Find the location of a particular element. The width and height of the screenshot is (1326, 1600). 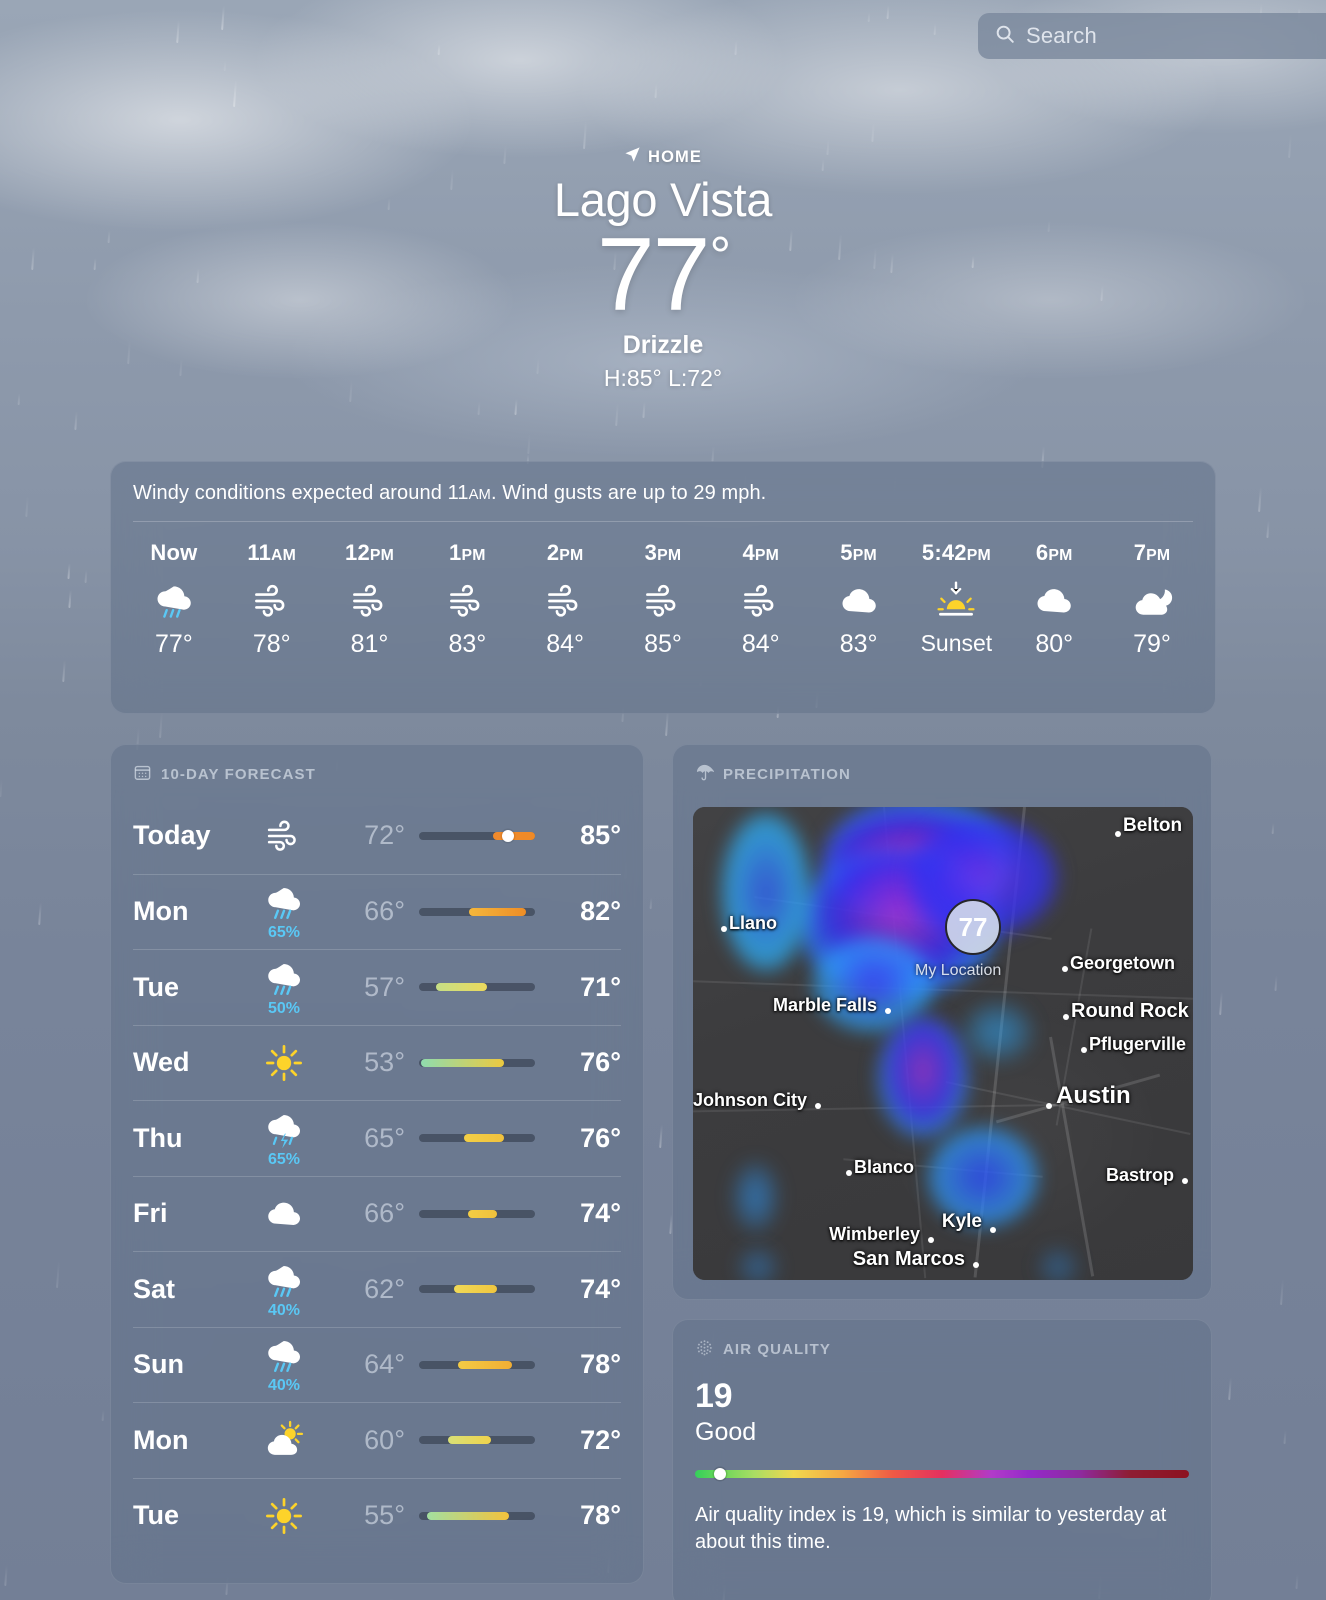

note-am: AM is located at coordinates (479, 495).